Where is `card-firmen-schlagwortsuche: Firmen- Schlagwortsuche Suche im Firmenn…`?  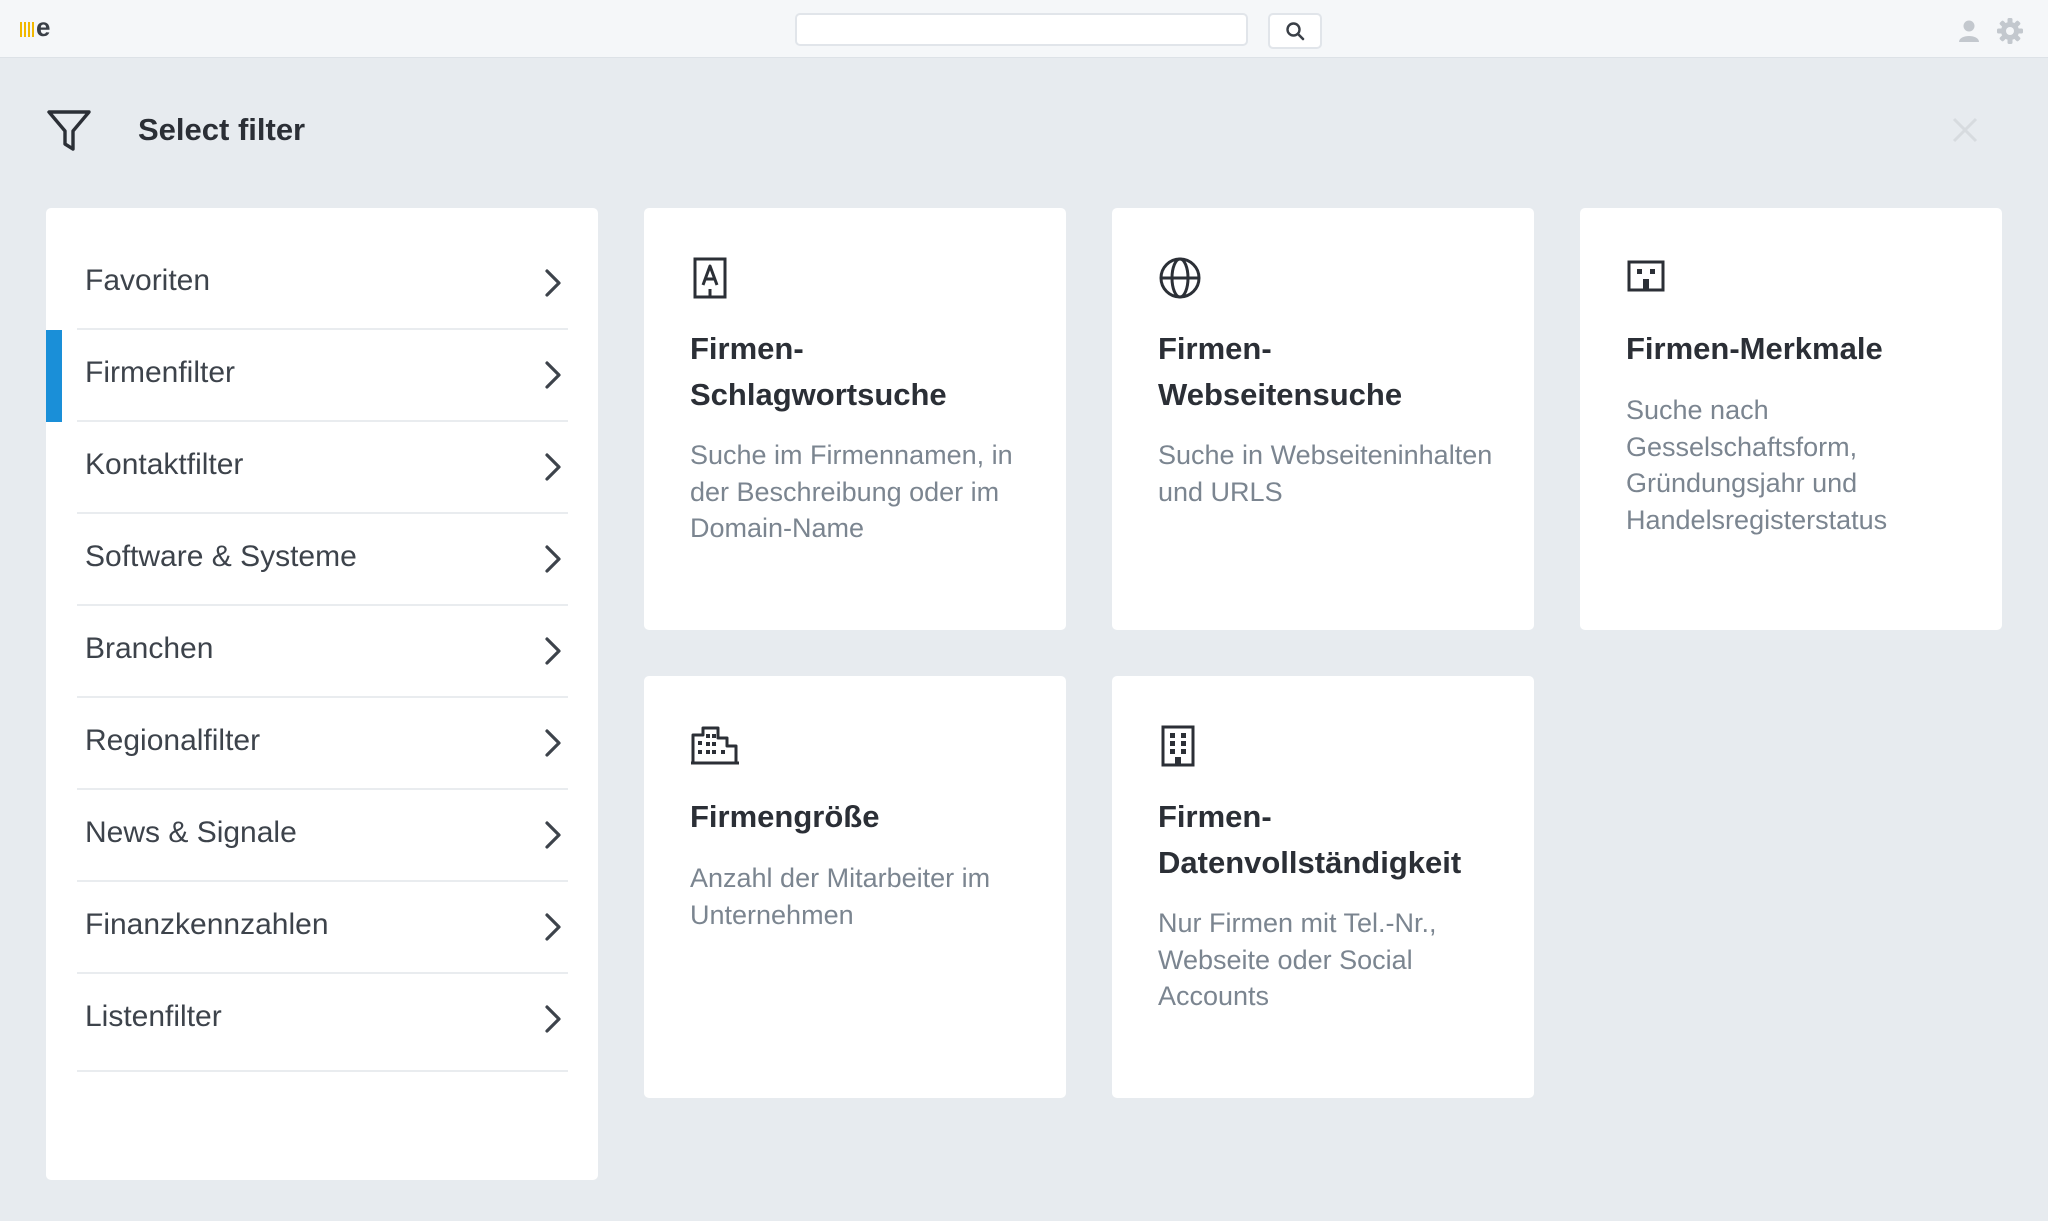
card-firmen-schlagwortsuche: Firmen- Schlagwortsuche Suche im Firmenn… is located at coordinates (855, 419).